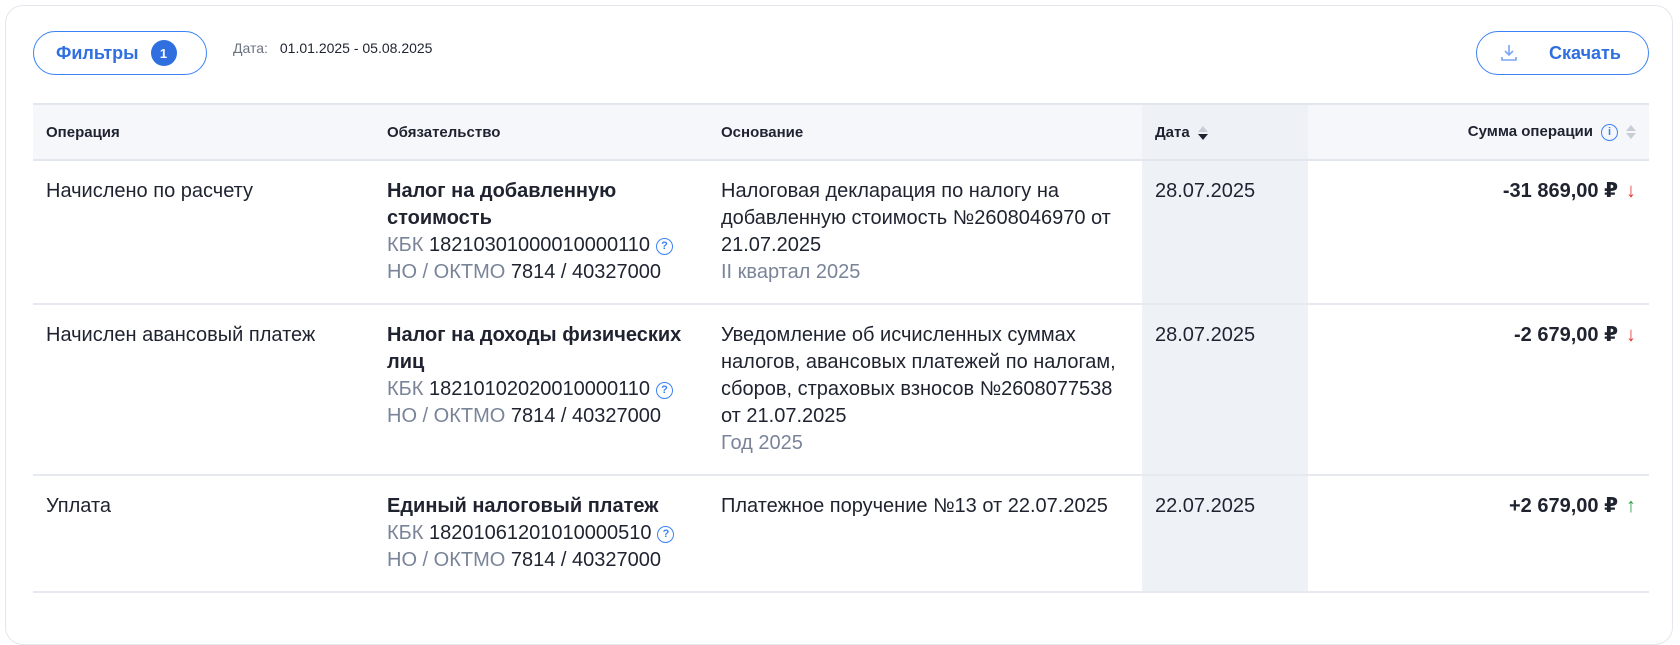 This screenshot has height=645, width=1680. I want to click on sort-desc-icon, so click(1202, 132).